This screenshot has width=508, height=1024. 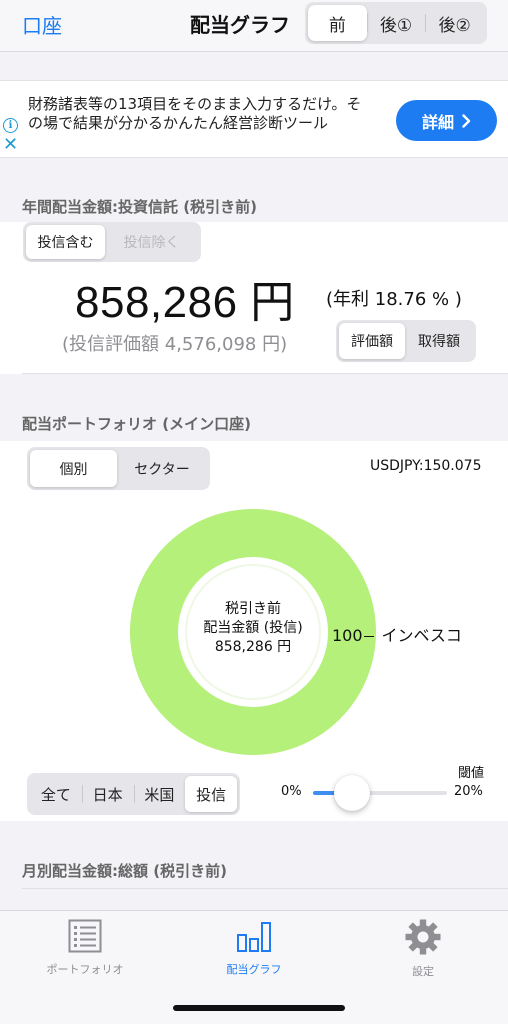 What do you see at coordinates (85, 969) in the screenshot?
I see `tab-portfolio-label: ポートフォリオ` at bounding box center [85, 969].